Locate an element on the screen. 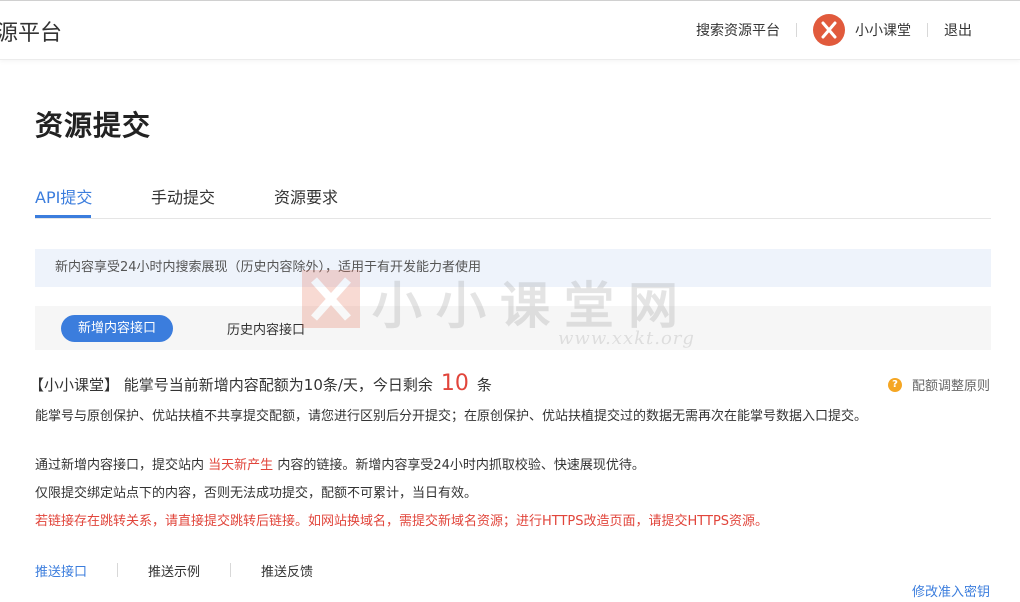 The image size is (1020, 602). desc-line-2-start: 通过新增内容接口，提交站内 is located at coordinates (120, 465).